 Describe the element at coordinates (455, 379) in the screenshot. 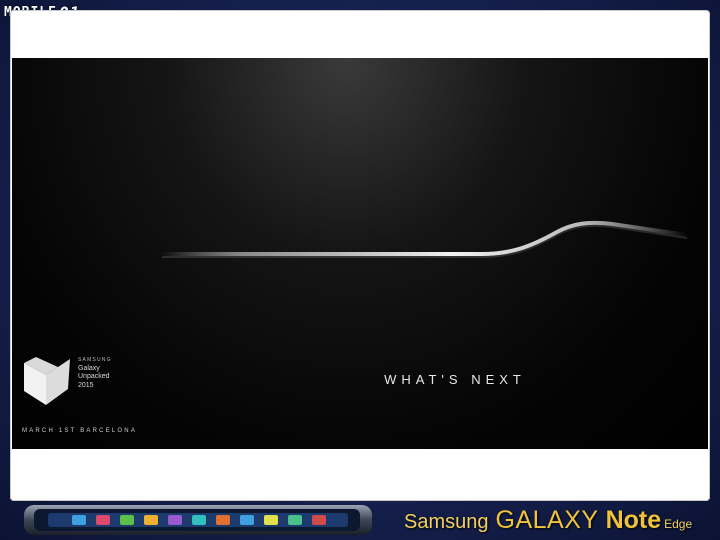

I see `tagline: WHAT'S NEXT` at that location.